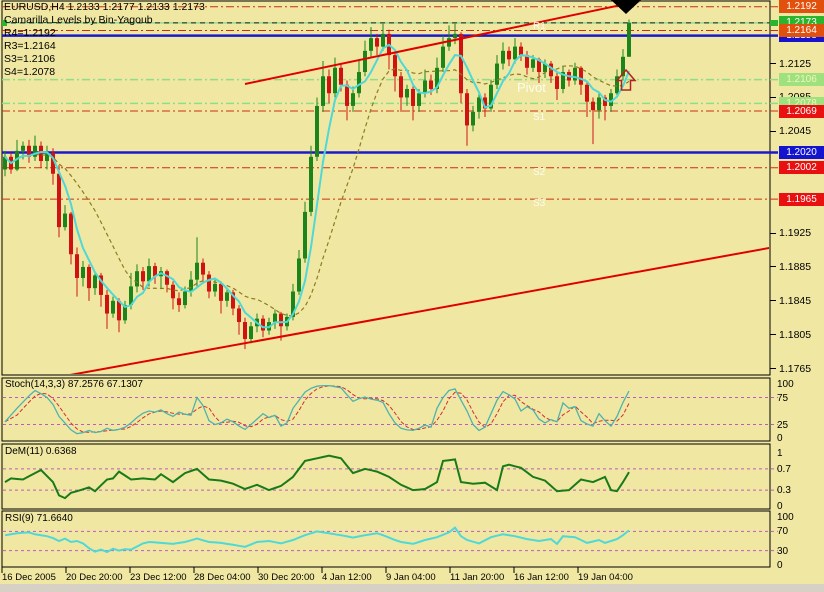 The width and height of the screenshot is (824, 592). I want to click on dem-scale-label: 0, so click(780, 506).